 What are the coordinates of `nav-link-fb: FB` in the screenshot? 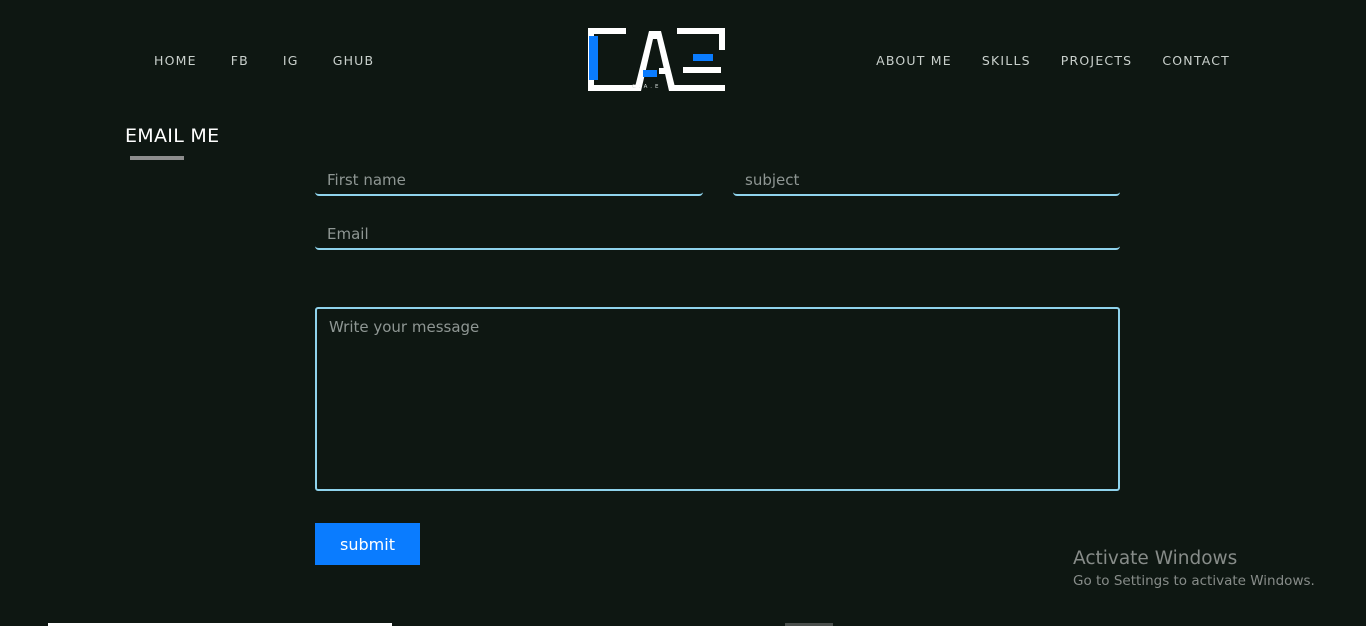 It's located at (240, 61).